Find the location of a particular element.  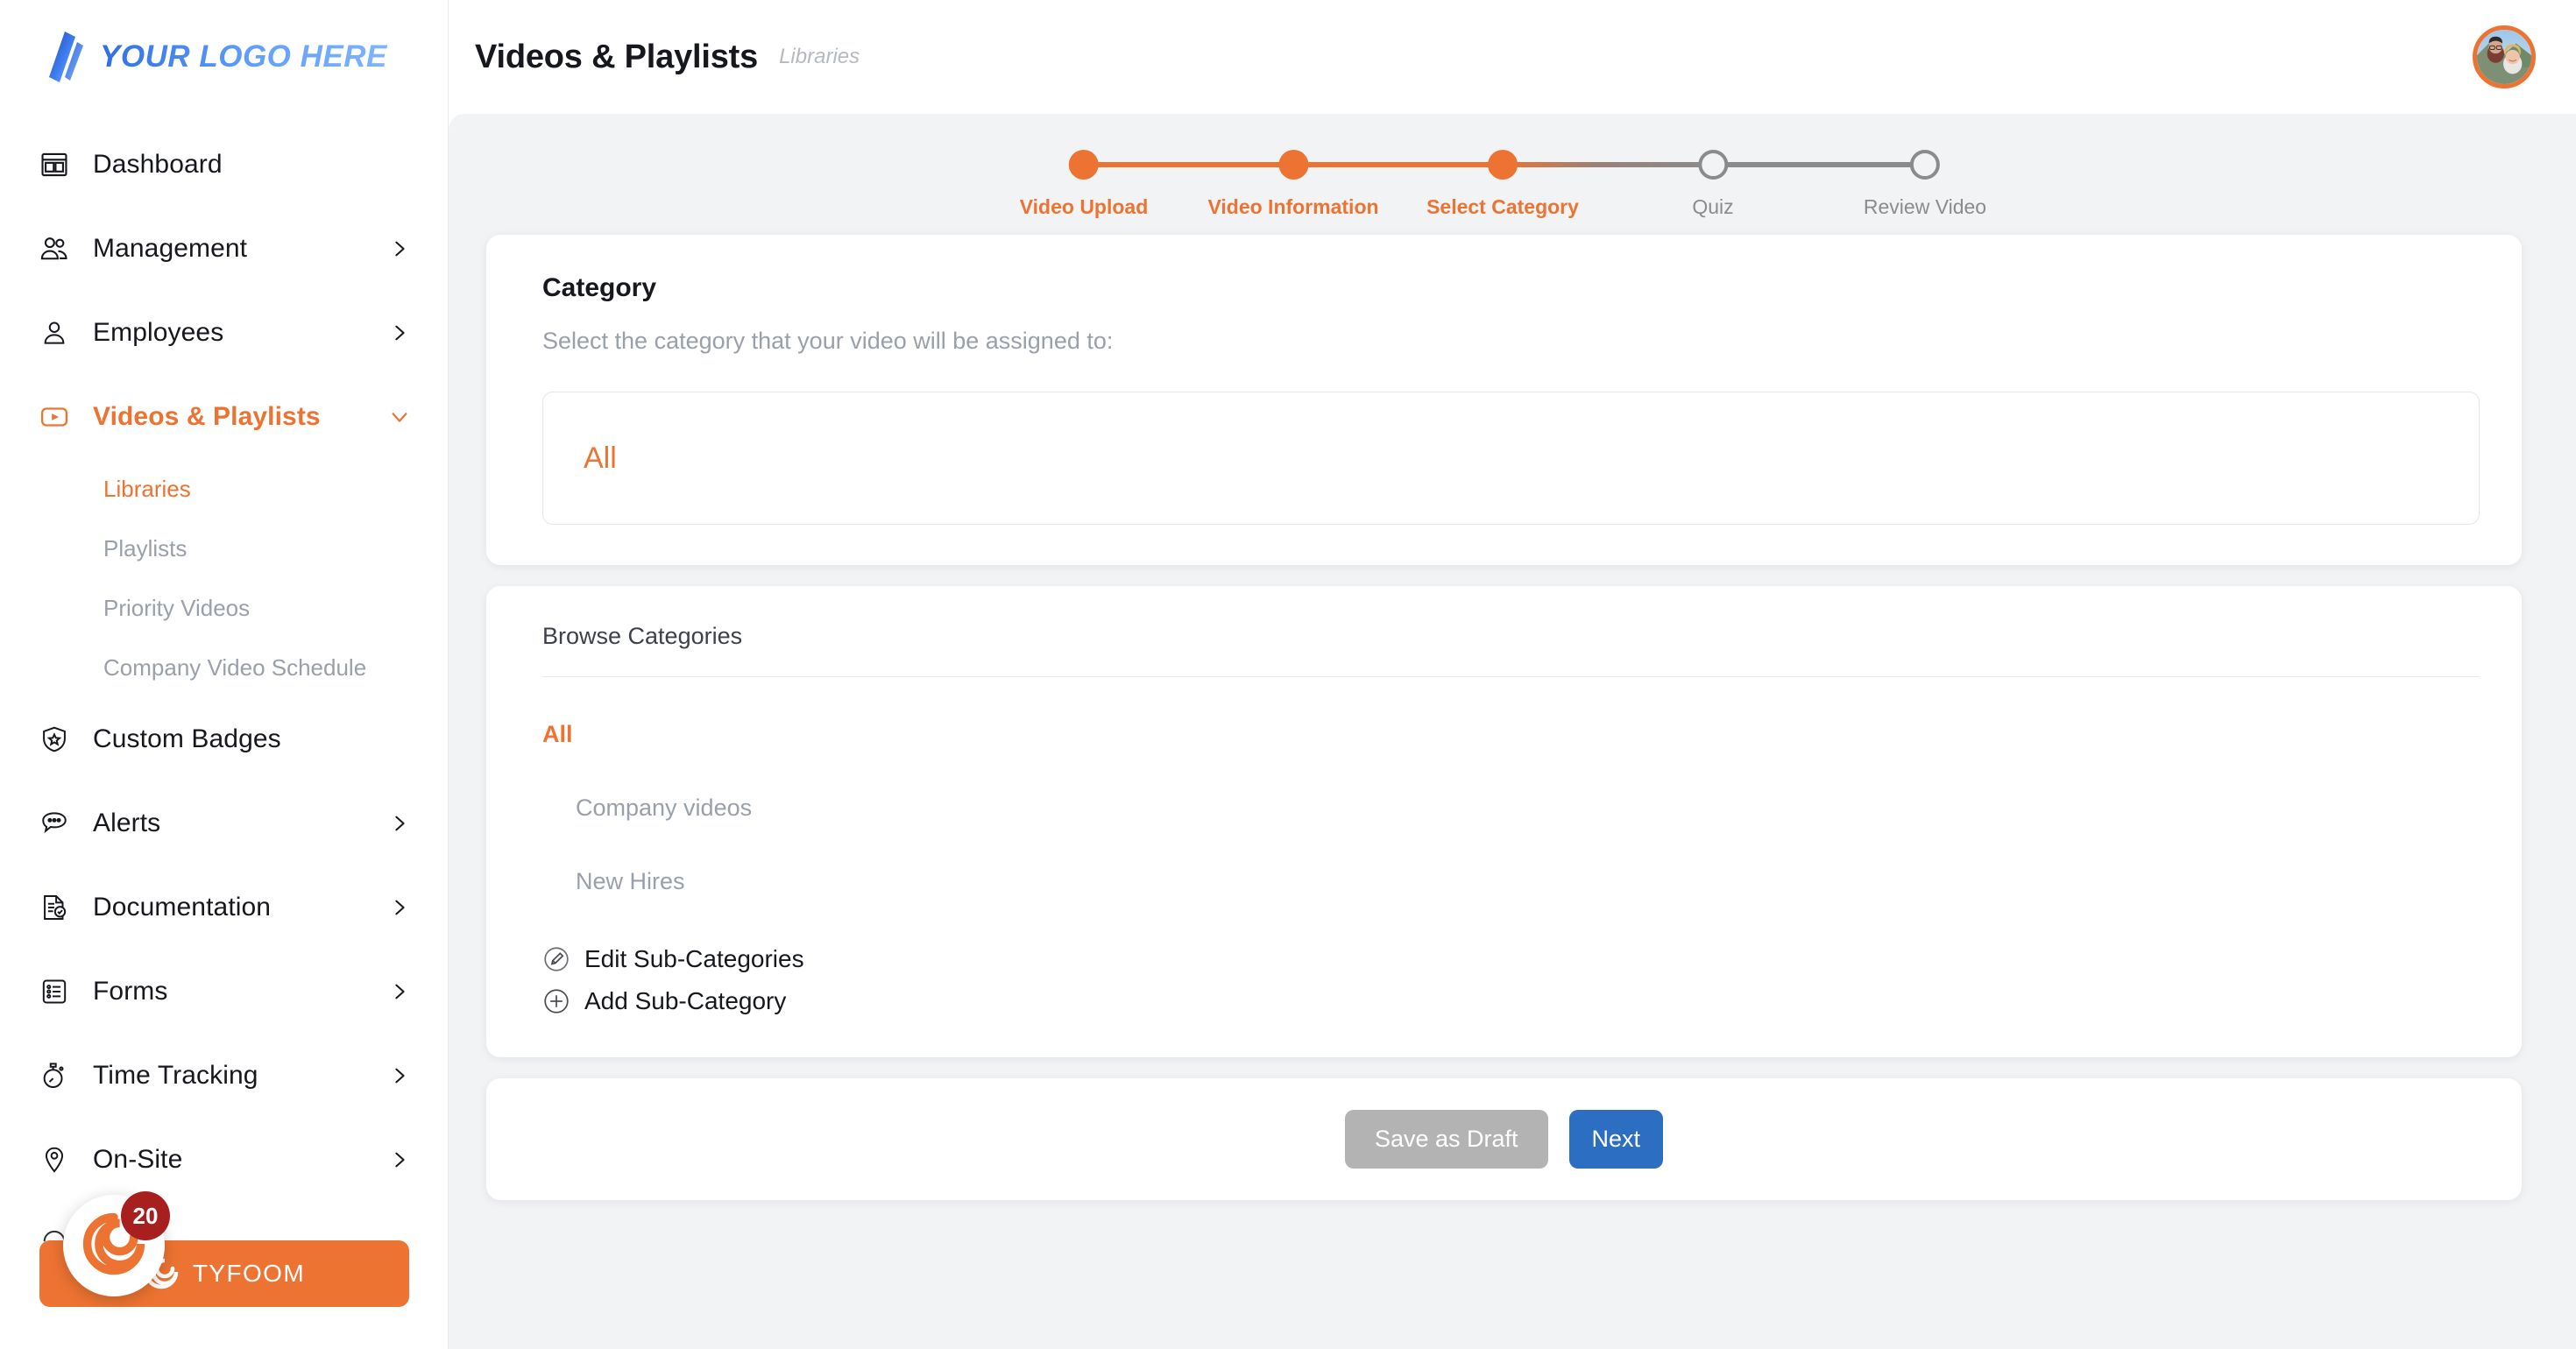

sidebar-item-management: Management is located at coordinates (224, 249).